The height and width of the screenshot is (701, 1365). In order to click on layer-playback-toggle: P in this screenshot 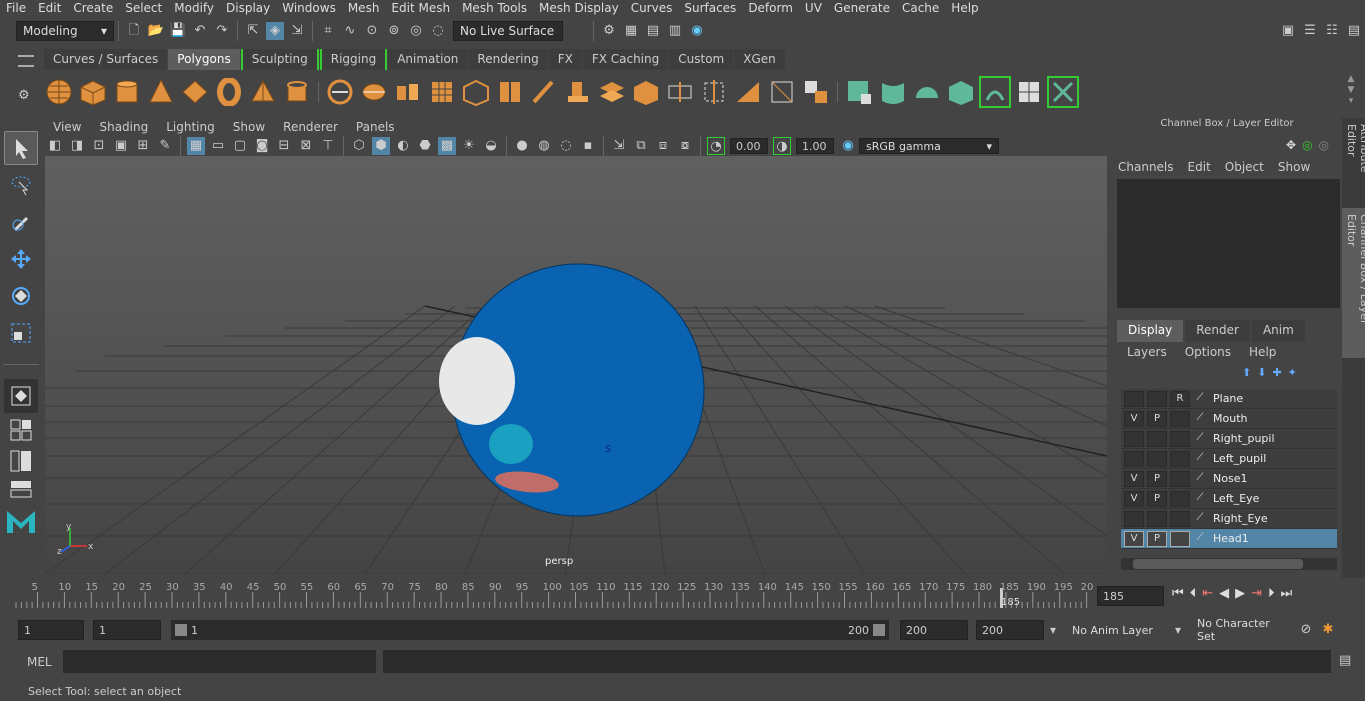, I will do `click(1157, 498)`.